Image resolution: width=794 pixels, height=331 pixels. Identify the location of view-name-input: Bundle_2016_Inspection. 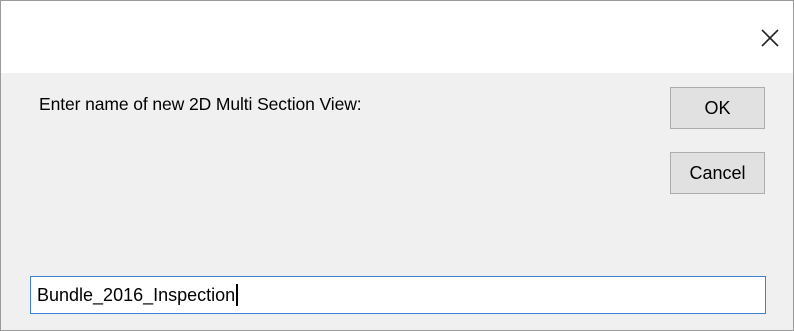
(398, 295).